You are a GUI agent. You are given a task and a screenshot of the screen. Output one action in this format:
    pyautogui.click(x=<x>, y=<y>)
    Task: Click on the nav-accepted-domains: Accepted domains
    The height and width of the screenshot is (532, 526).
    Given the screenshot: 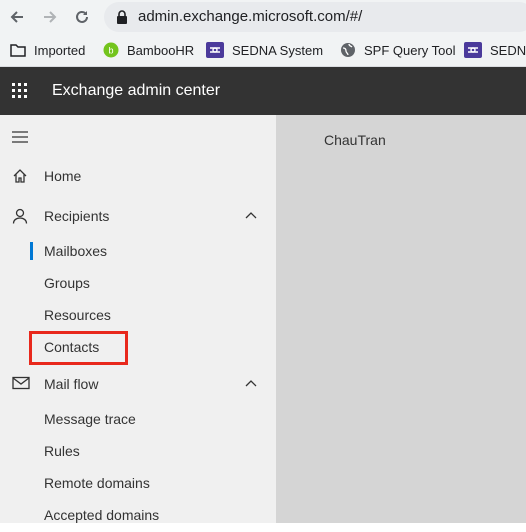 What is the action you would take?
    pyautogui.click(x=138, y=516)
    